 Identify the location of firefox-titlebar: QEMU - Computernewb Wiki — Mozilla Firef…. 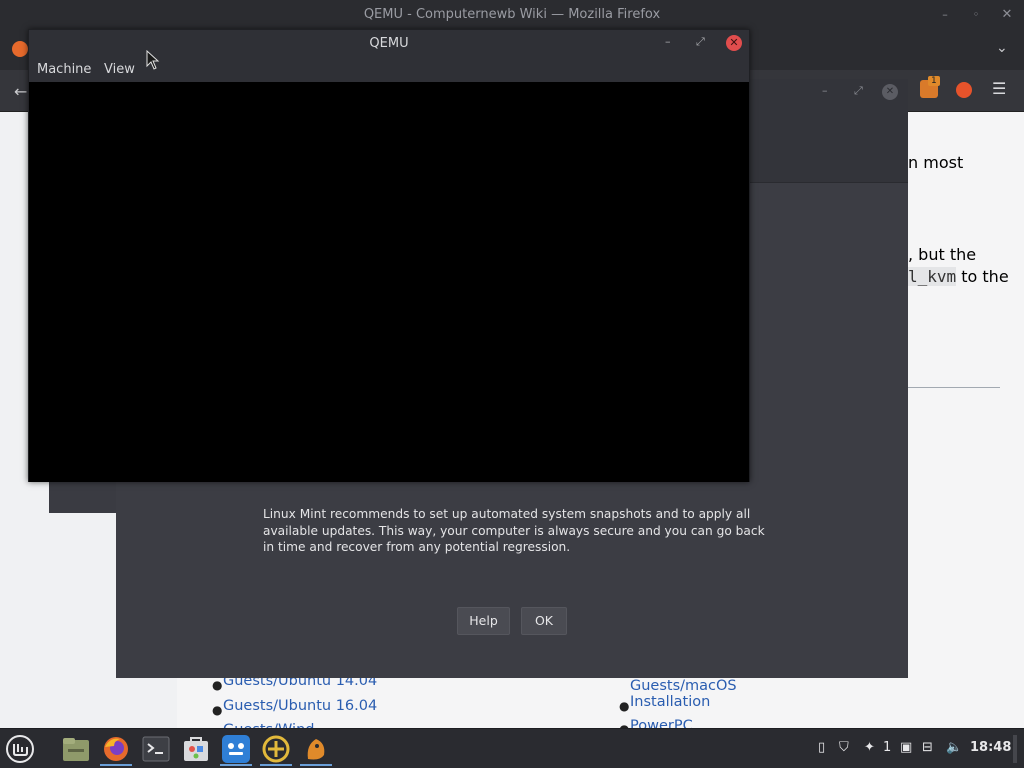
(512, 15).